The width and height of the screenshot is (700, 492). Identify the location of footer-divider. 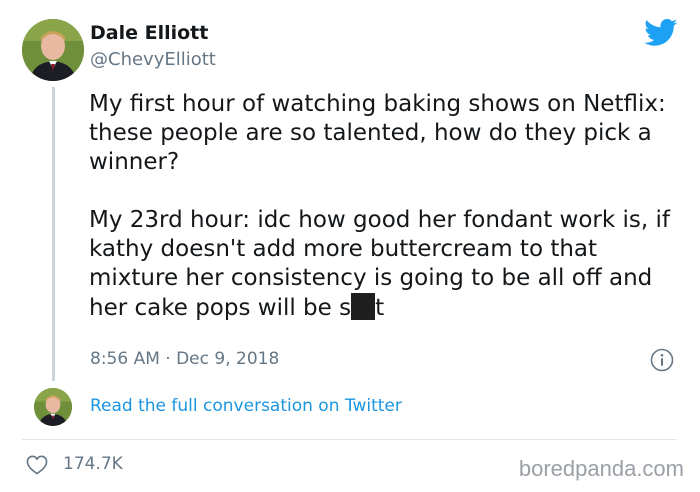
(349, 439).